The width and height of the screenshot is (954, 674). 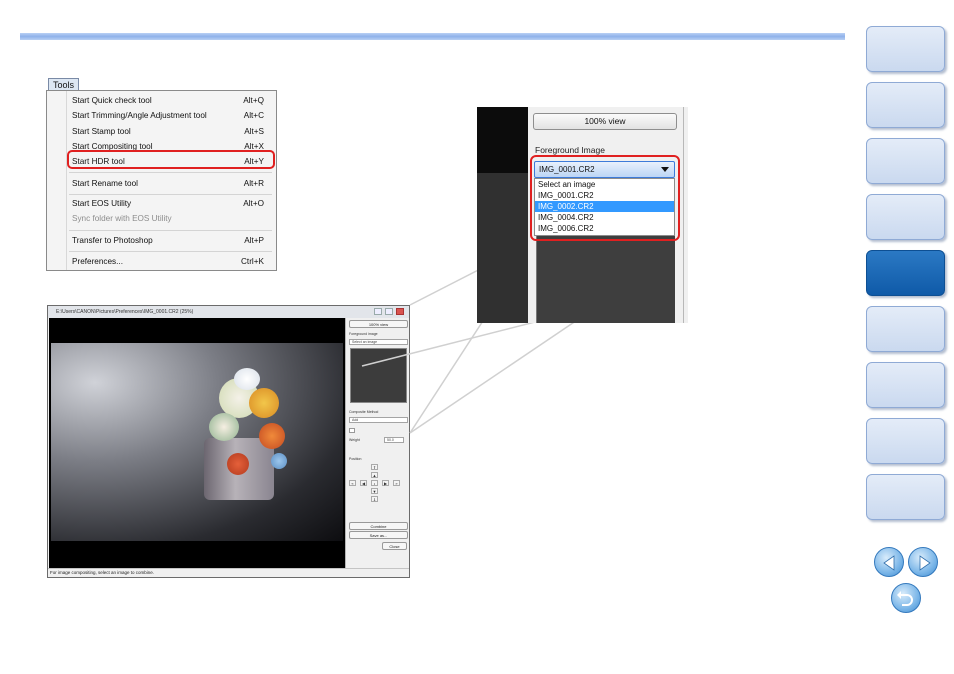 I want to click on menu-item-preferences: Preferences... Ctrl+K, so click(x=168, y=261).